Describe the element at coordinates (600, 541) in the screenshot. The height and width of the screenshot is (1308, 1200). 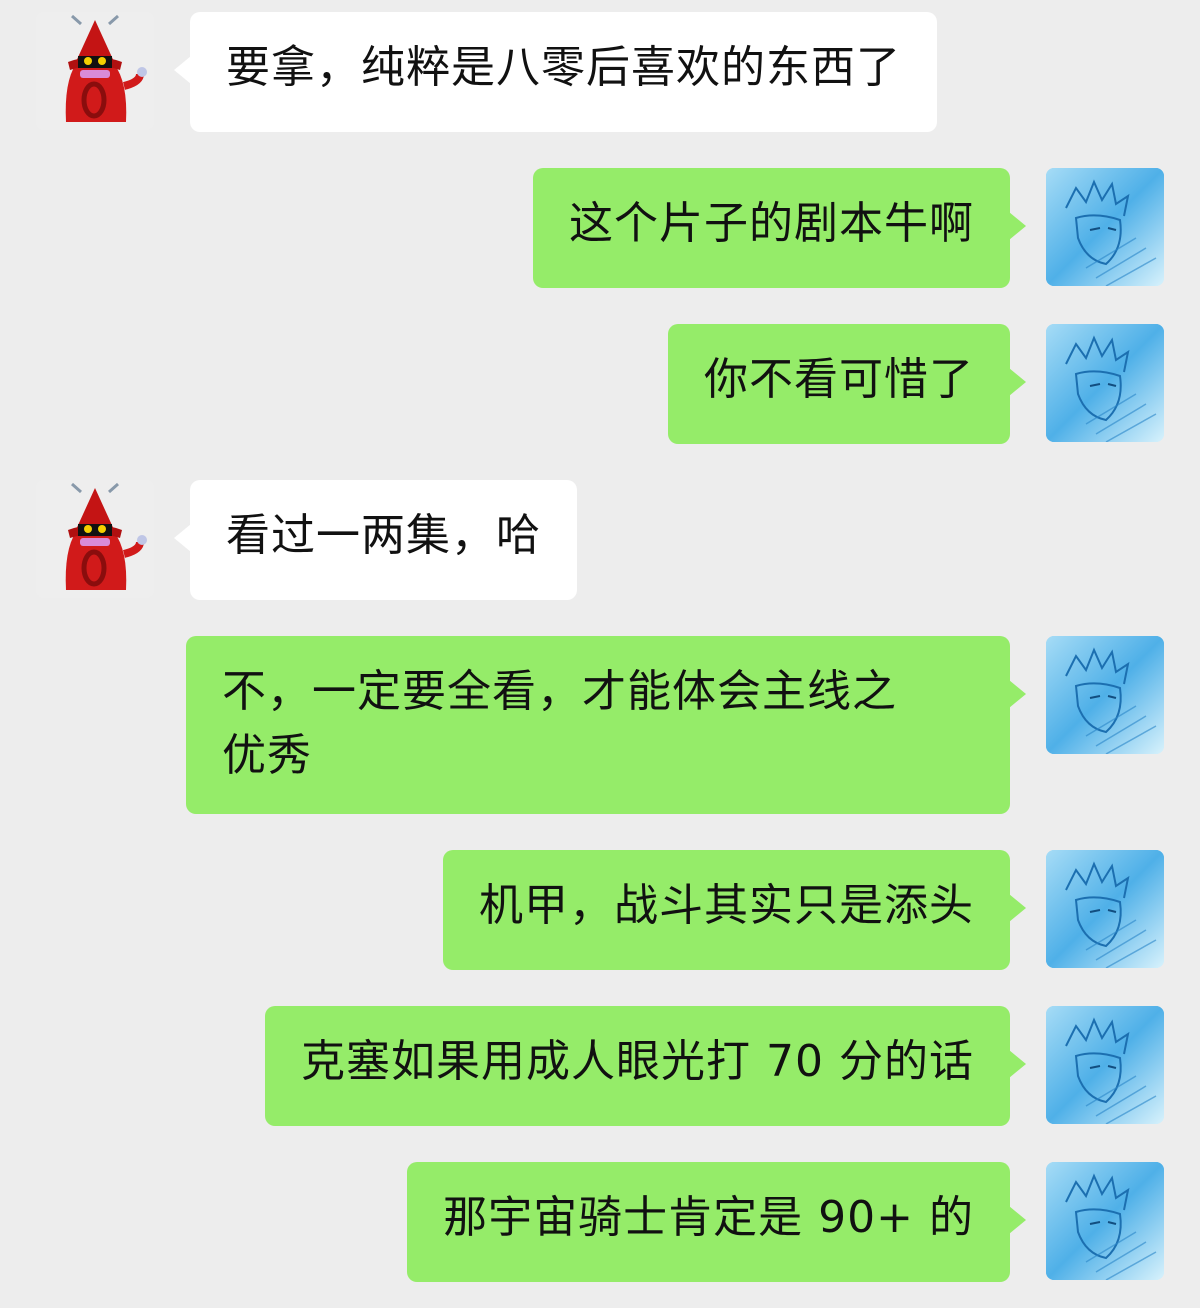
I see `message-received: 看过一两集，哈` at that location.